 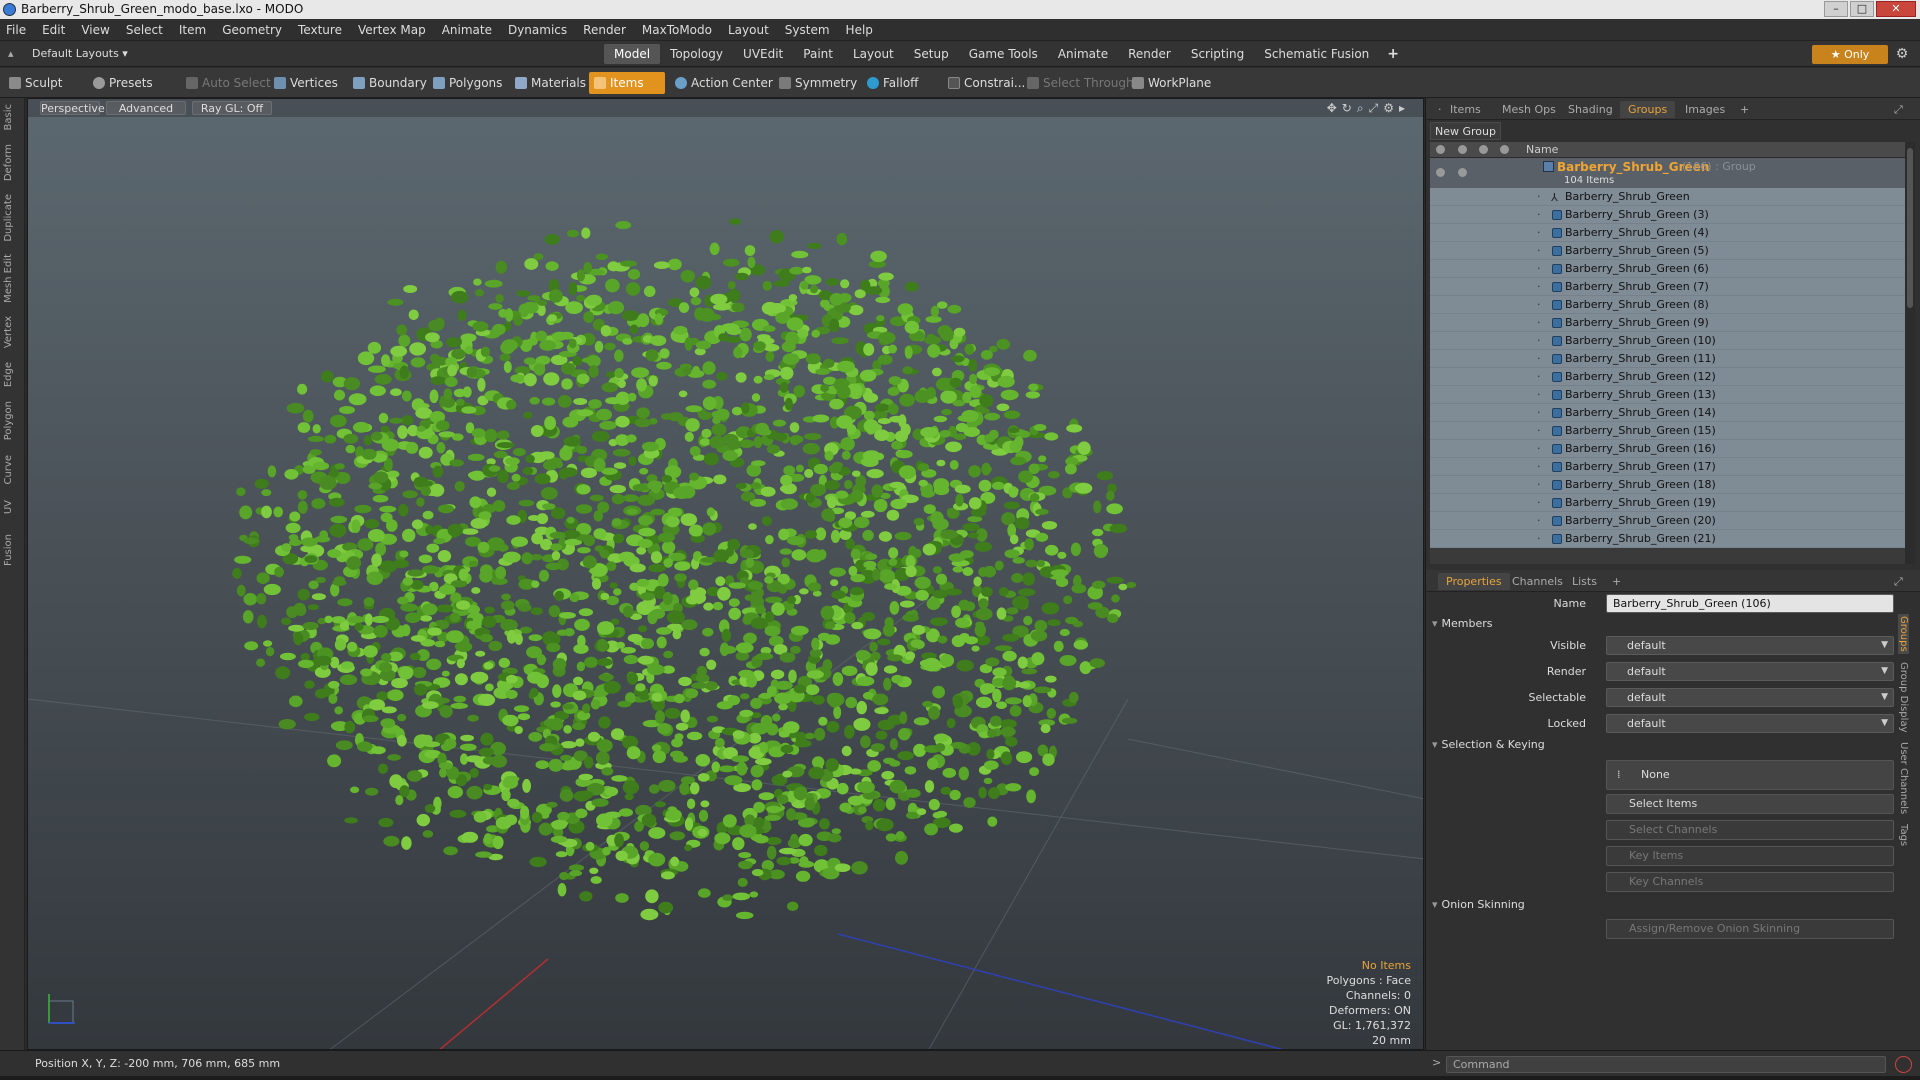 What do you see at coordinates (1666, 1064) in the screenshot?
I see `command-input: Command` at bounding box center [1666, 1064].